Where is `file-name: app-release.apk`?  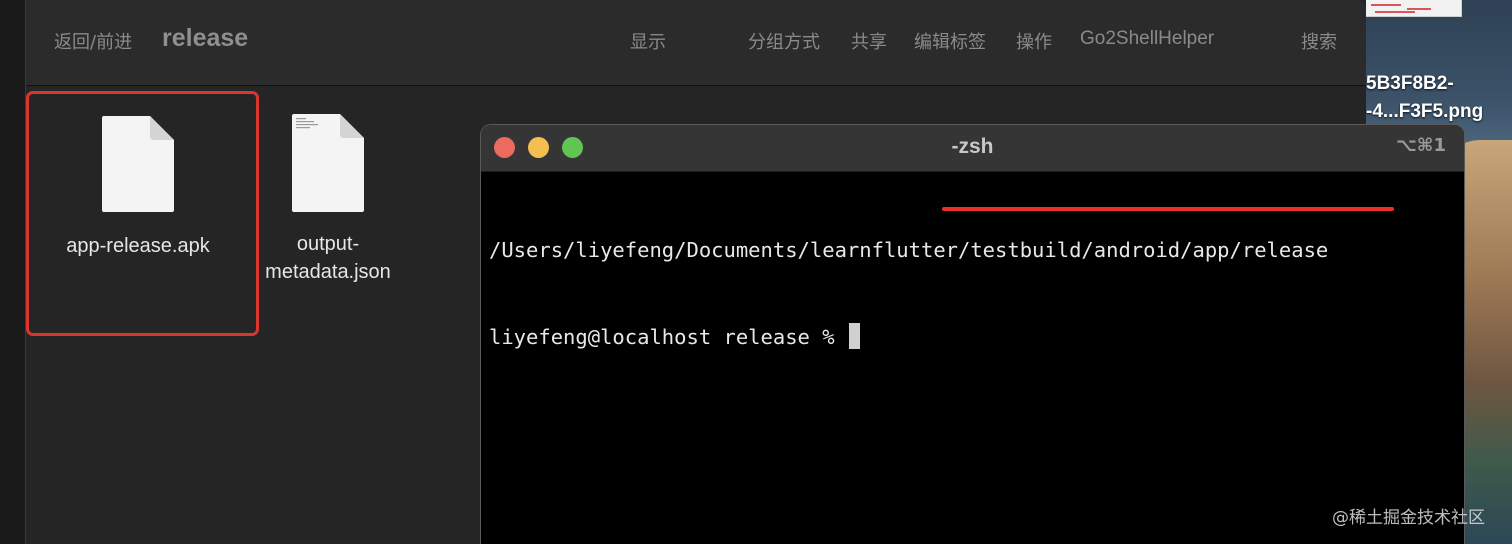
file-name: app-release.apk is located at coordinates (138, 246).